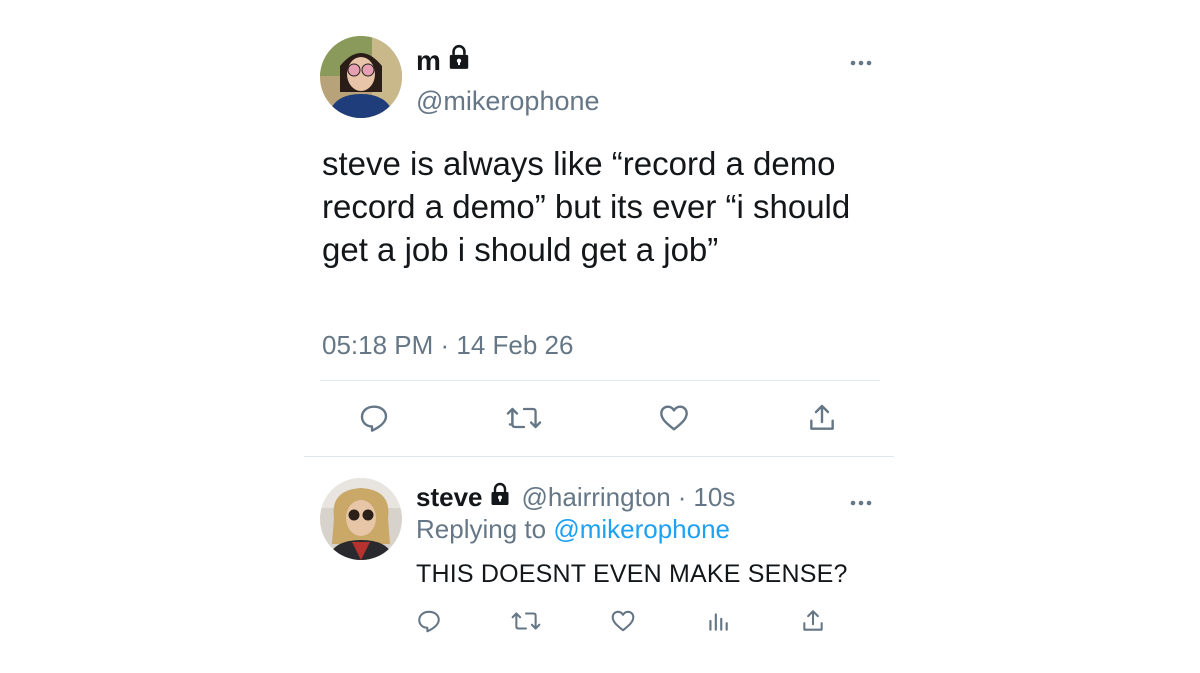 The height and width of the screenshot is (673, 1200). Describe the element at coordinates (714, 497) in the screenshot. I see `reply-time-ago: 10s` at that location.